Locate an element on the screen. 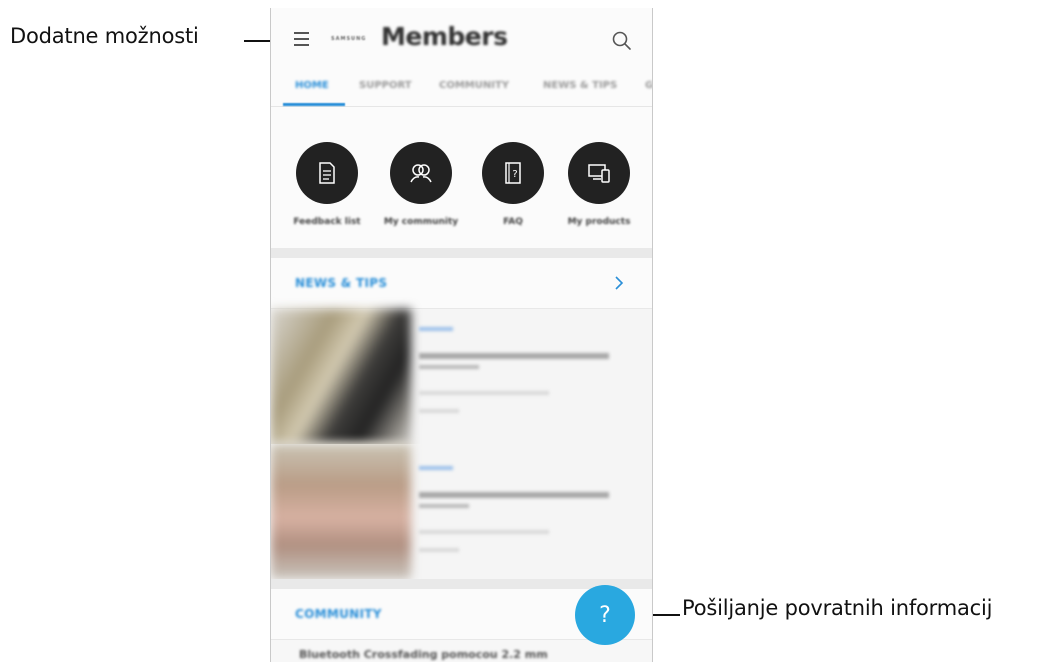 The image size is (1058, 662). section-title: NEWS & TIPS is located at coordinates (341, 283).